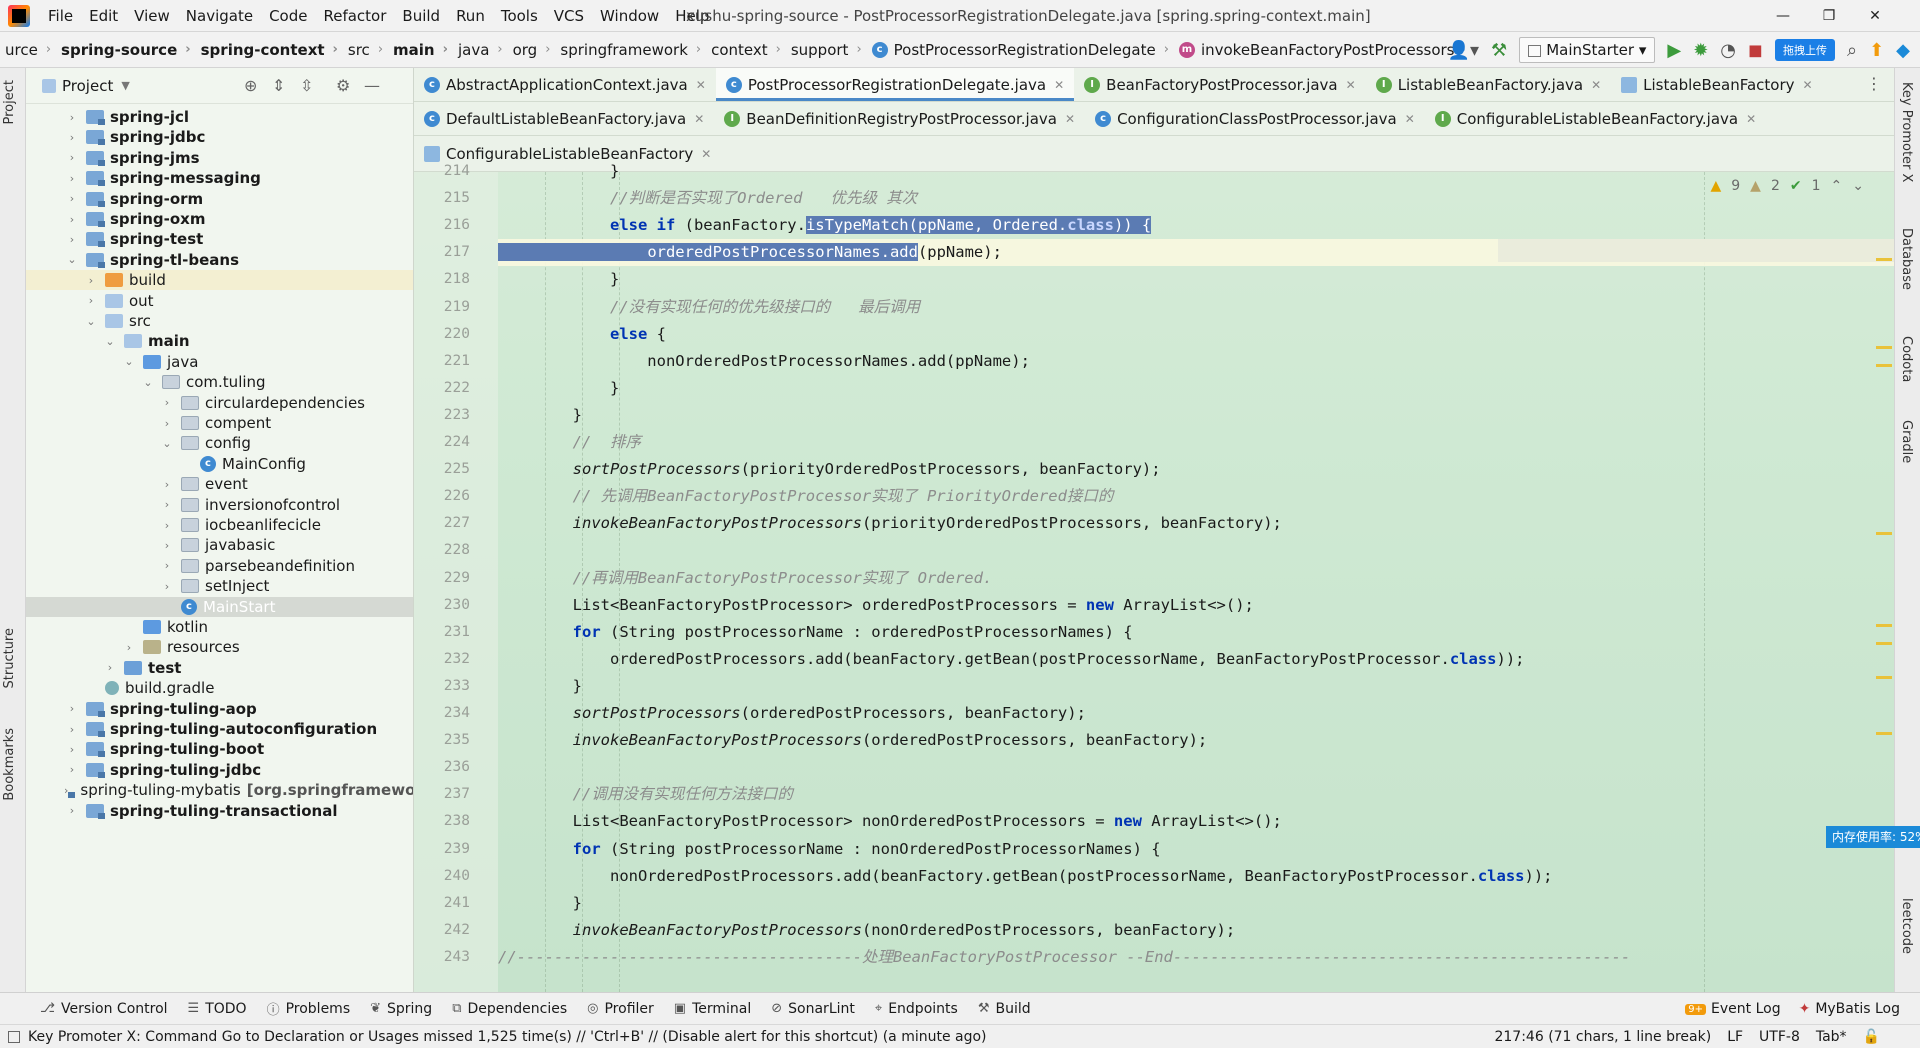 The width and height of the screenshot is (1920, 1048). Describe the element at coordinates (1004, 1009) in the screenshot. I see `tool-window-build: ⚒ Build` at that location.